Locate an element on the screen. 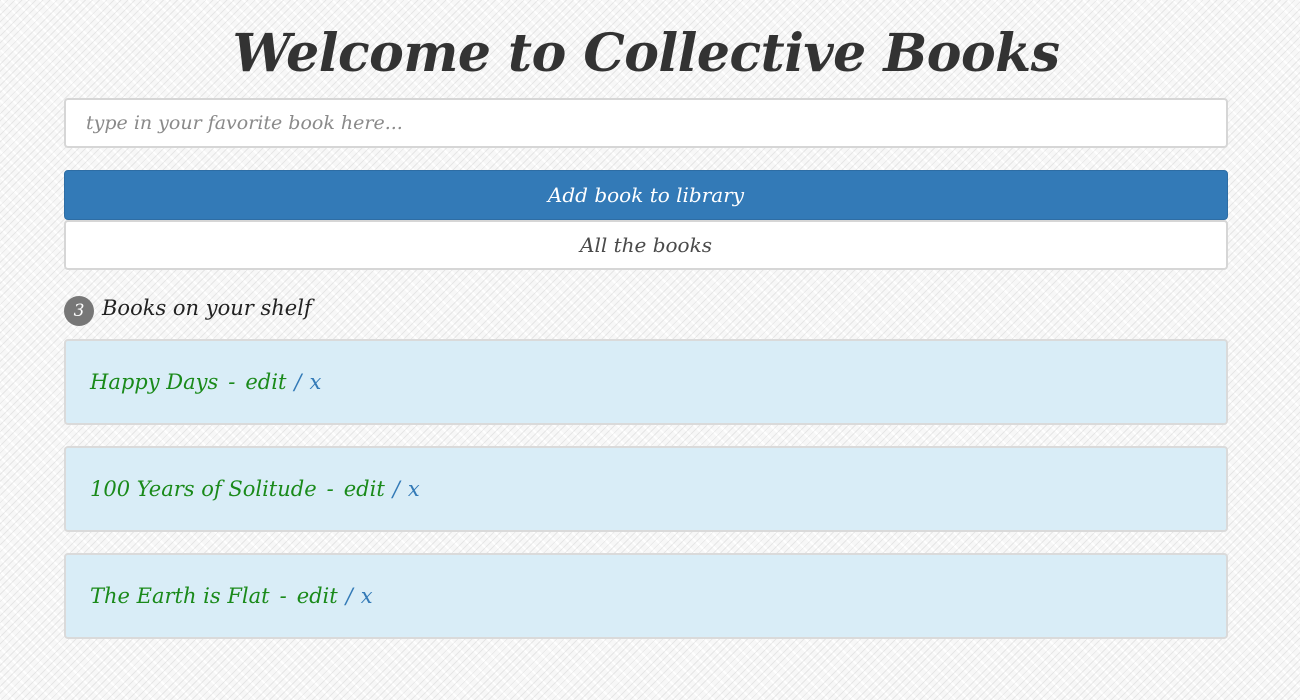 Image resolution: width=1300 pixels, height=700 pixels. add-book-button: Add book to library is located at coordinates (646, 195).